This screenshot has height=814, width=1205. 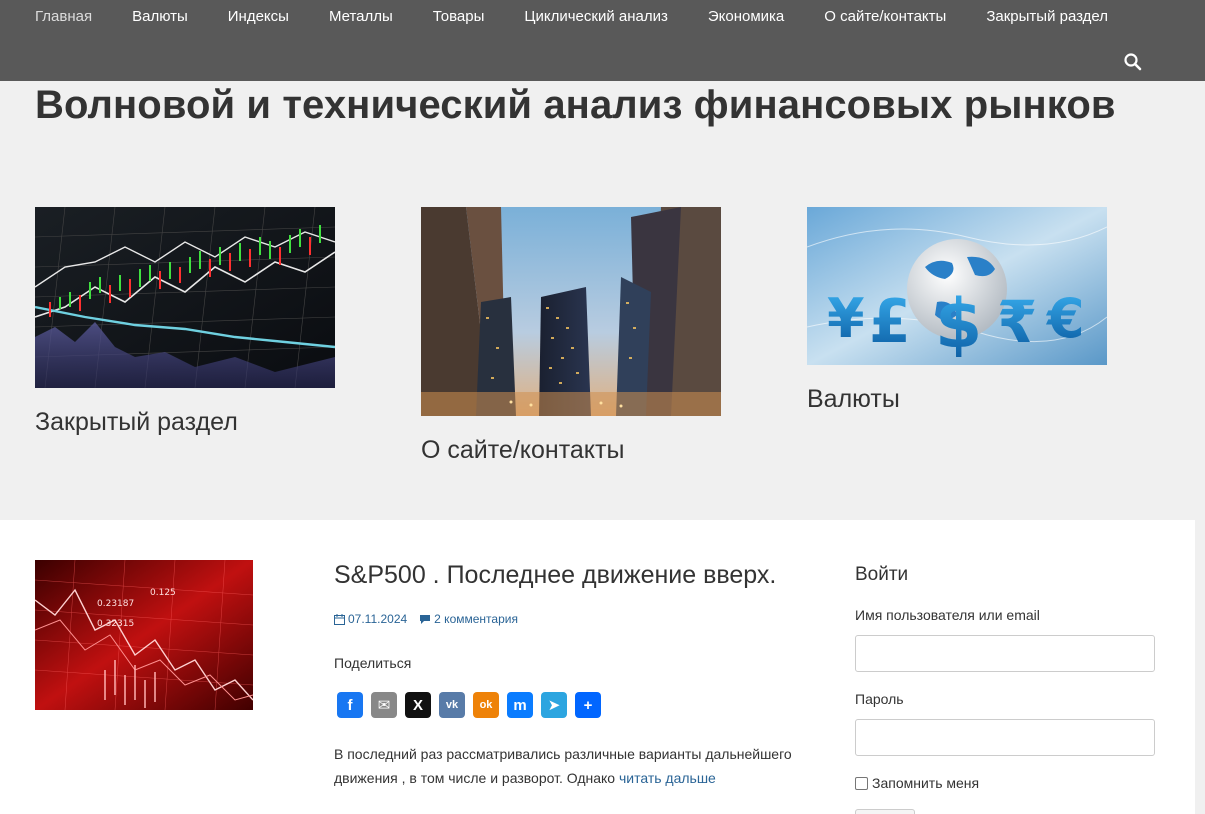 I want to click on svg-text: 0.125, so click(x=163, y=593).